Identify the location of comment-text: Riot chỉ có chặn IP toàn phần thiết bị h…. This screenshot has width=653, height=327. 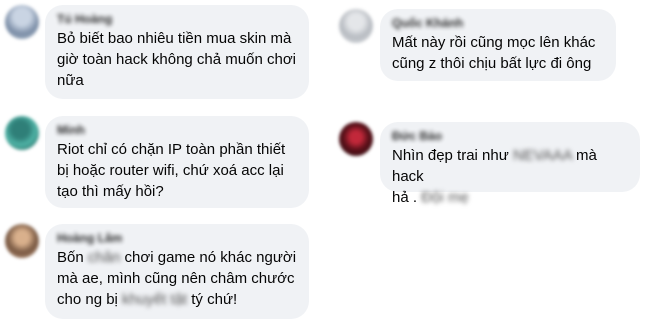
(171, 170).